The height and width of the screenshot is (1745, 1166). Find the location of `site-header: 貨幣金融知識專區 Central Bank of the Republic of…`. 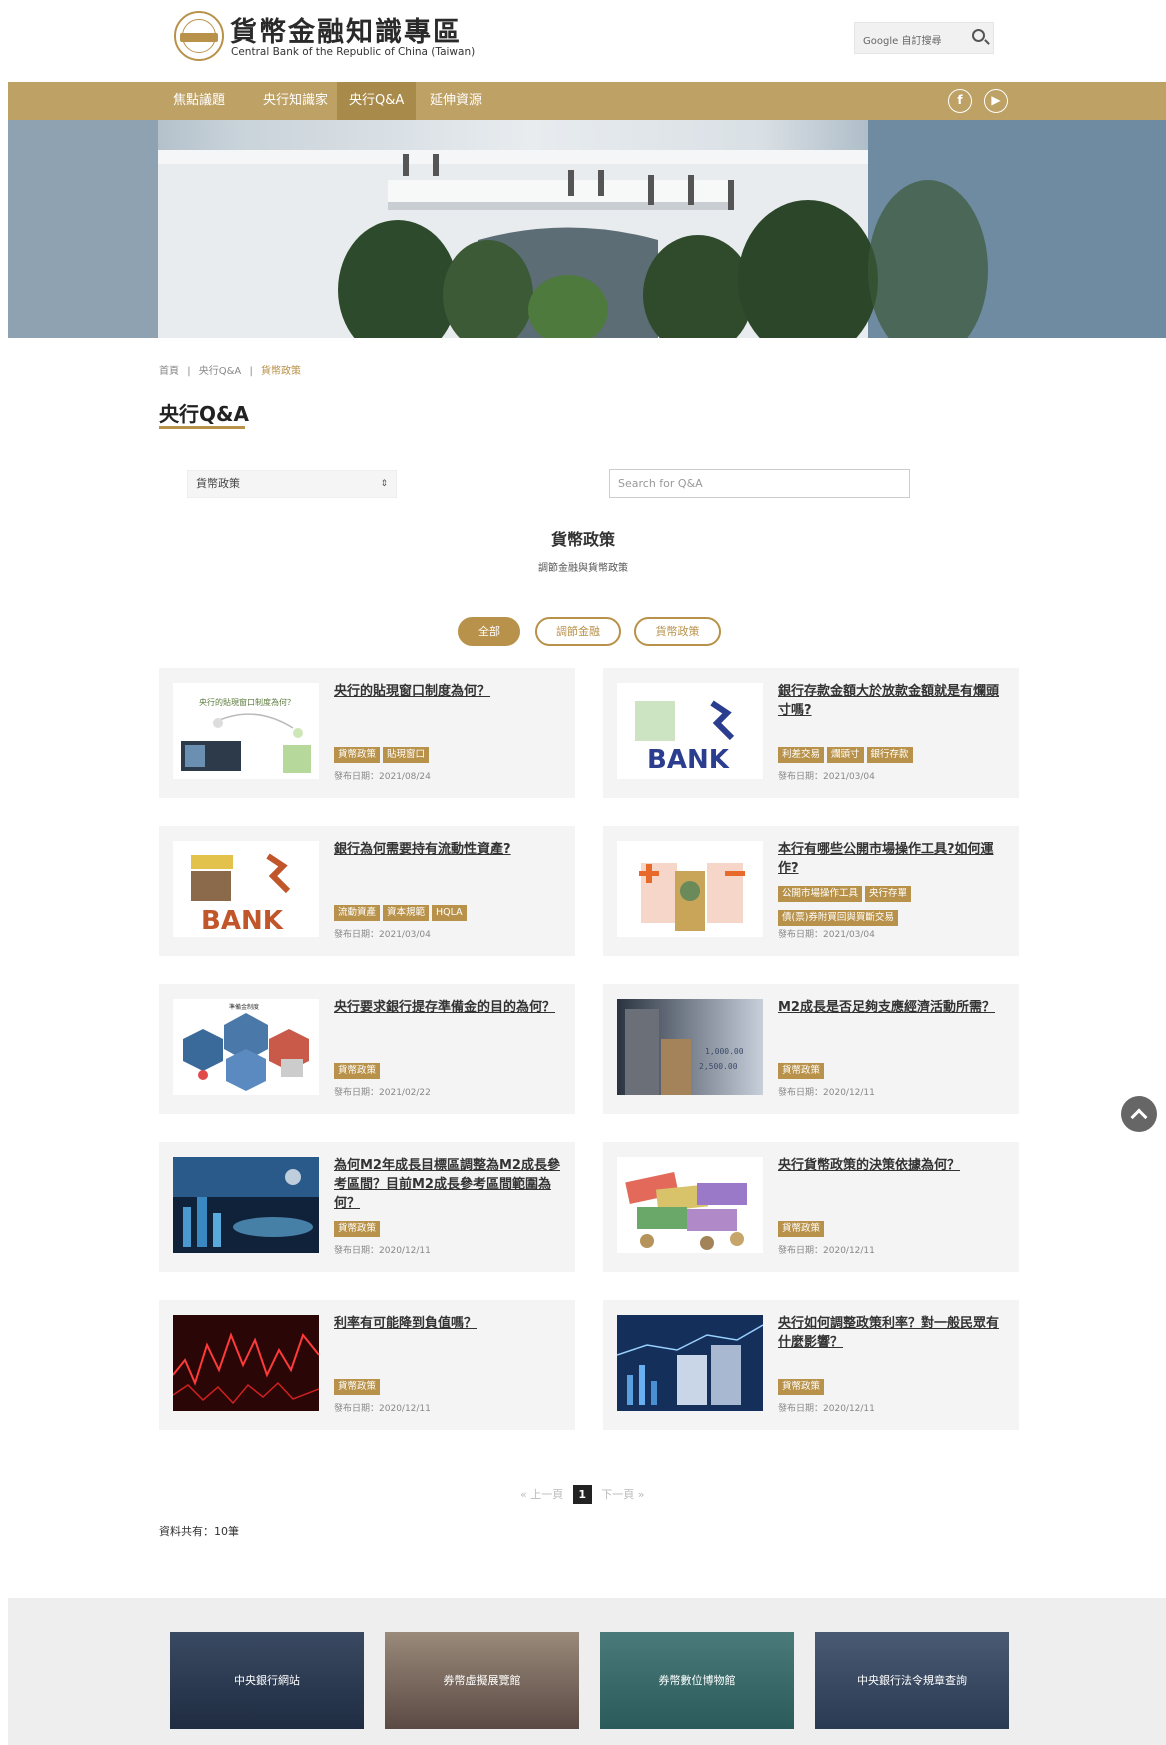

site-header: 貨幣金融知識專區 Central Bank of the Republic of… is located at coordinates (583, 41).